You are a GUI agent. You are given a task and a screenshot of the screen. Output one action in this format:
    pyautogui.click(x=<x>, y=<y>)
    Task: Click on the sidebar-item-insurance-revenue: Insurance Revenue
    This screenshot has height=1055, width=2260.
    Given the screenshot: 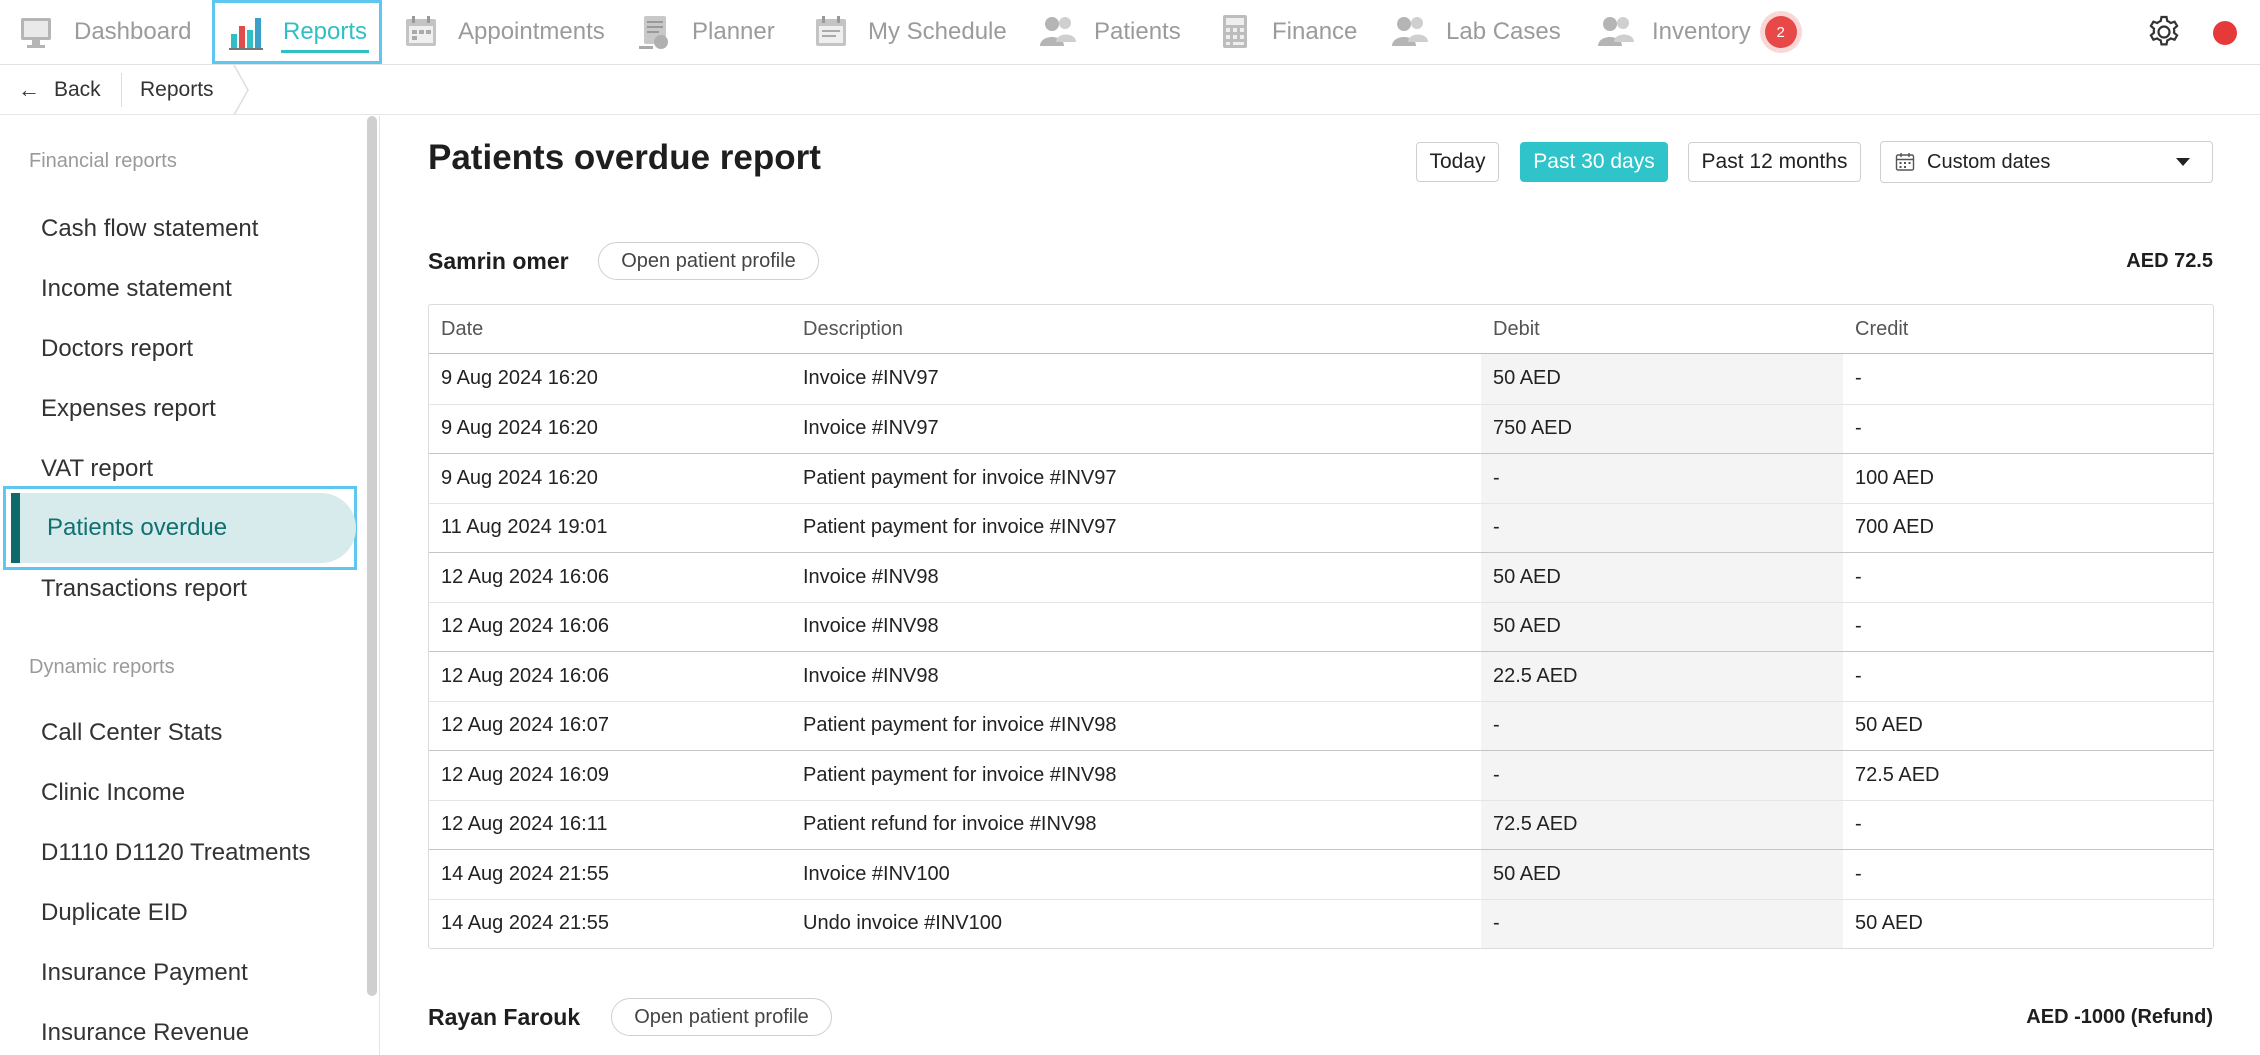 What is the action you would take?
    pyautogui.click(x=145, y=1033)
    